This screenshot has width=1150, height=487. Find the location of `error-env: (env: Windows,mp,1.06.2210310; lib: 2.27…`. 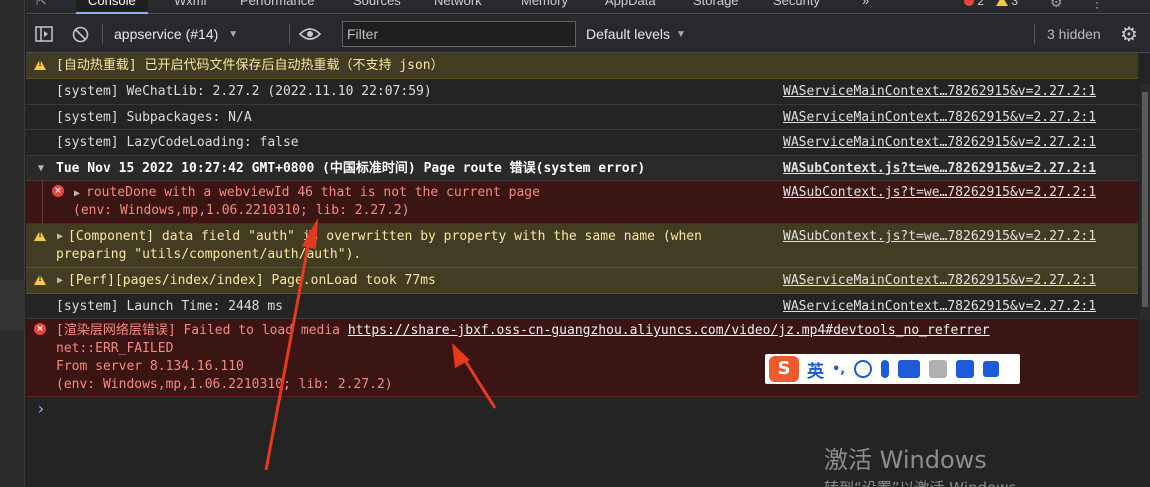

error-env: (env: Windows,mp,1.06.2210310; lib: 2.27… is located at coordinates (224, 384).